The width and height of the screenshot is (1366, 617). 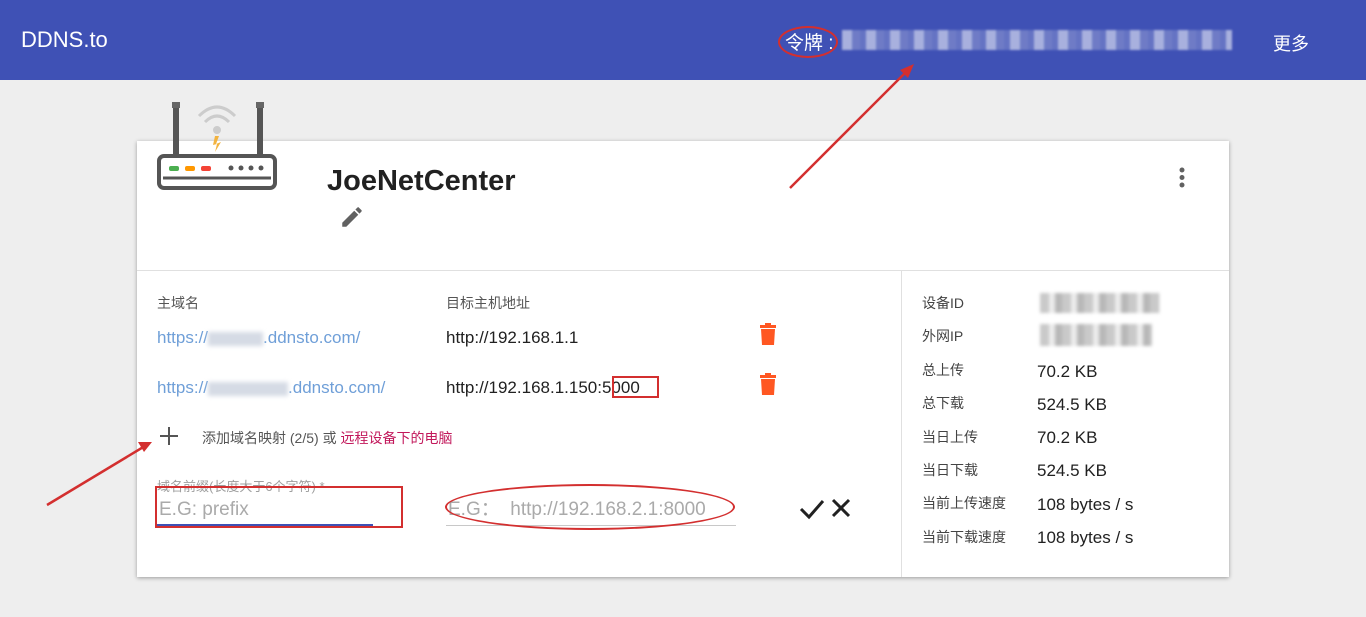 I want to click on device-name: JoeNetCenter, so click(x=421, y=181).